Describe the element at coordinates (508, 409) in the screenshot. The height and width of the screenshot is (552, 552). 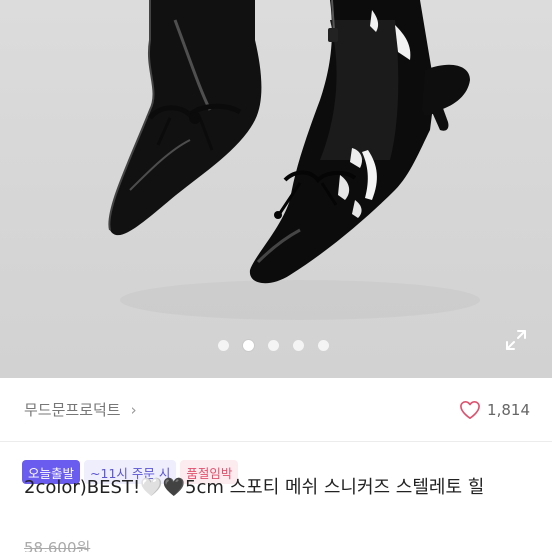
I see `like-count: 1,814` at that location.